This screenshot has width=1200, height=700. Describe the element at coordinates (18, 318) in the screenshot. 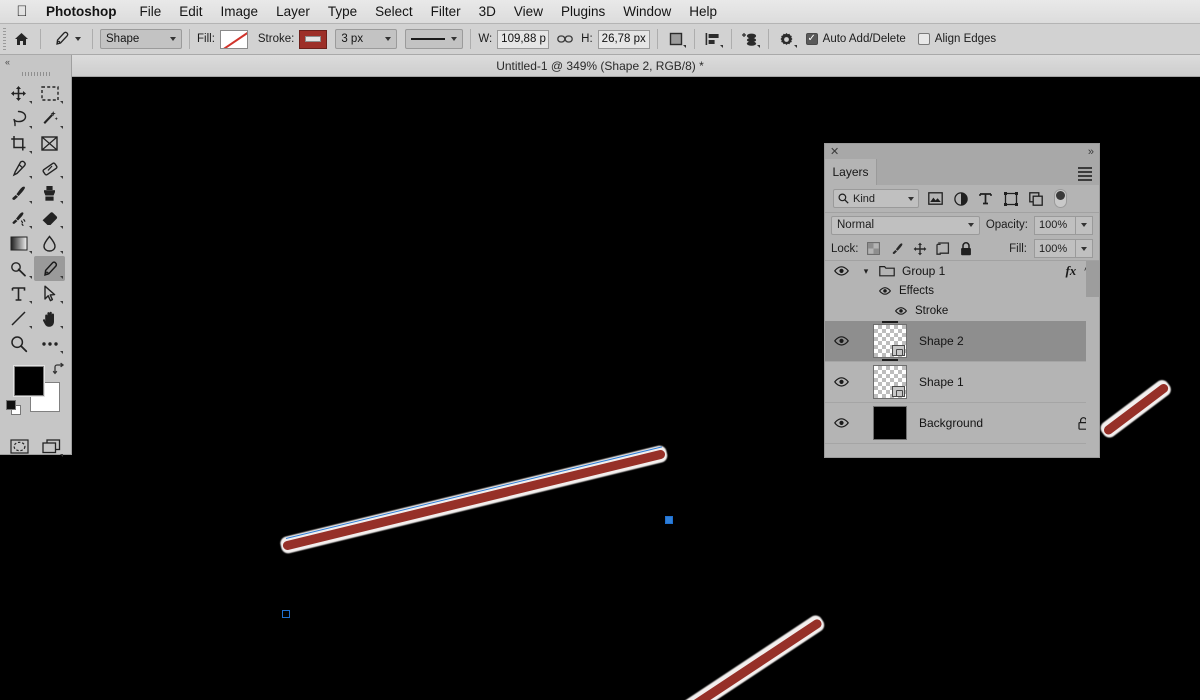

I see `line-tool` at that location.